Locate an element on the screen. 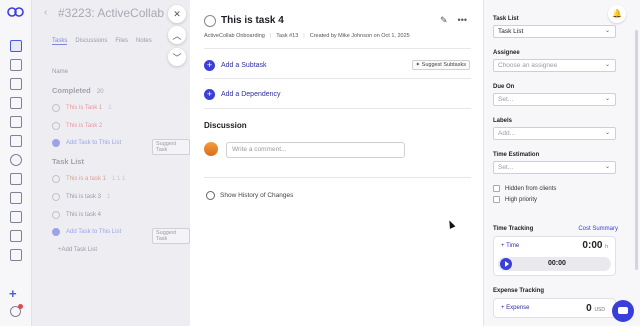  show-history-button: Show History of Changes is located at coordinates (249, 195).